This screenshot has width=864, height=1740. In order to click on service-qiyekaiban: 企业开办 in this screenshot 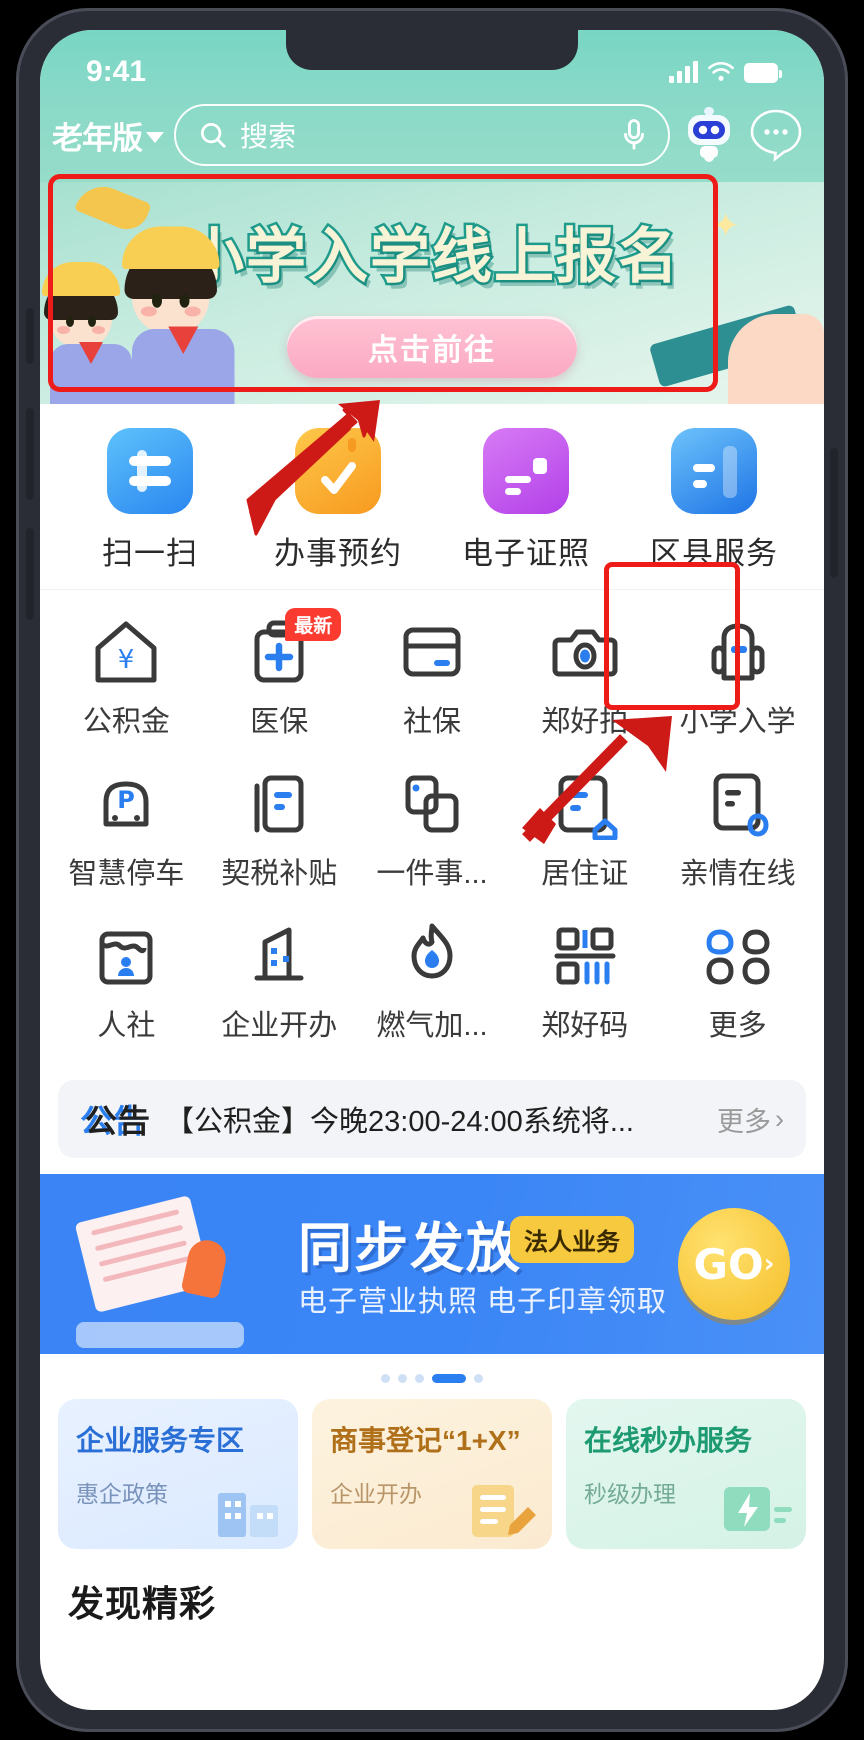, I will do `click(279, 980)`.